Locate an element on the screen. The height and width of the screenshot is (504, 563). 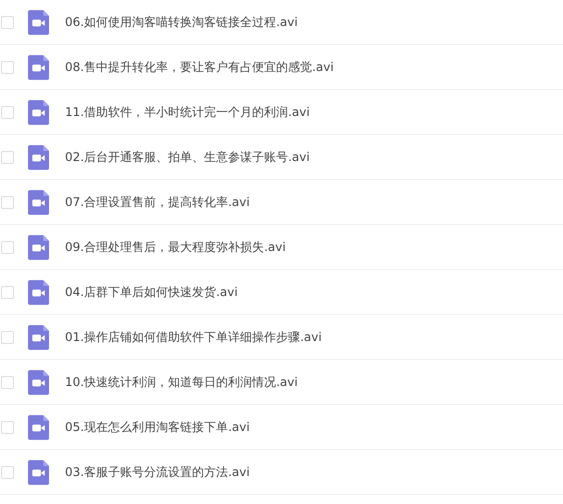
file-name: 04.店群下单后如何快速发货.avi is located at coordinates (151, 292).